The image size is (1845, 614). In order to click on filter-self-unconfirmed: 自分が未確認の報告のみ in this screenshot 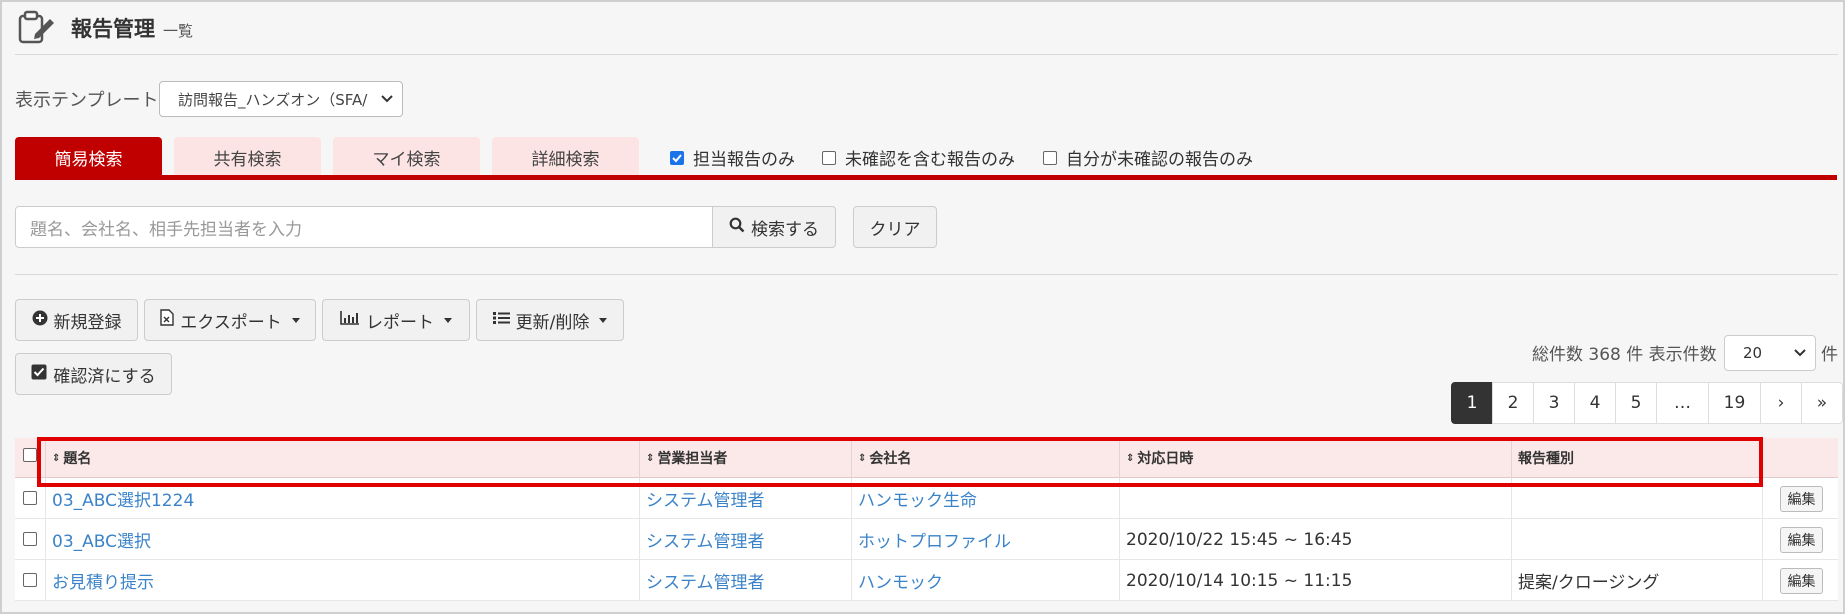, I will do `click(1148, 157)`.